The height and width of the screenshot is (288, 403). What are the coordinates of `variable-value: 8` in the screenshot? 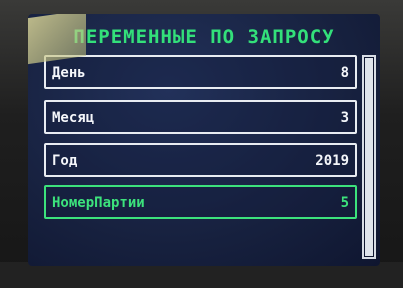 It's located at (344, 73).